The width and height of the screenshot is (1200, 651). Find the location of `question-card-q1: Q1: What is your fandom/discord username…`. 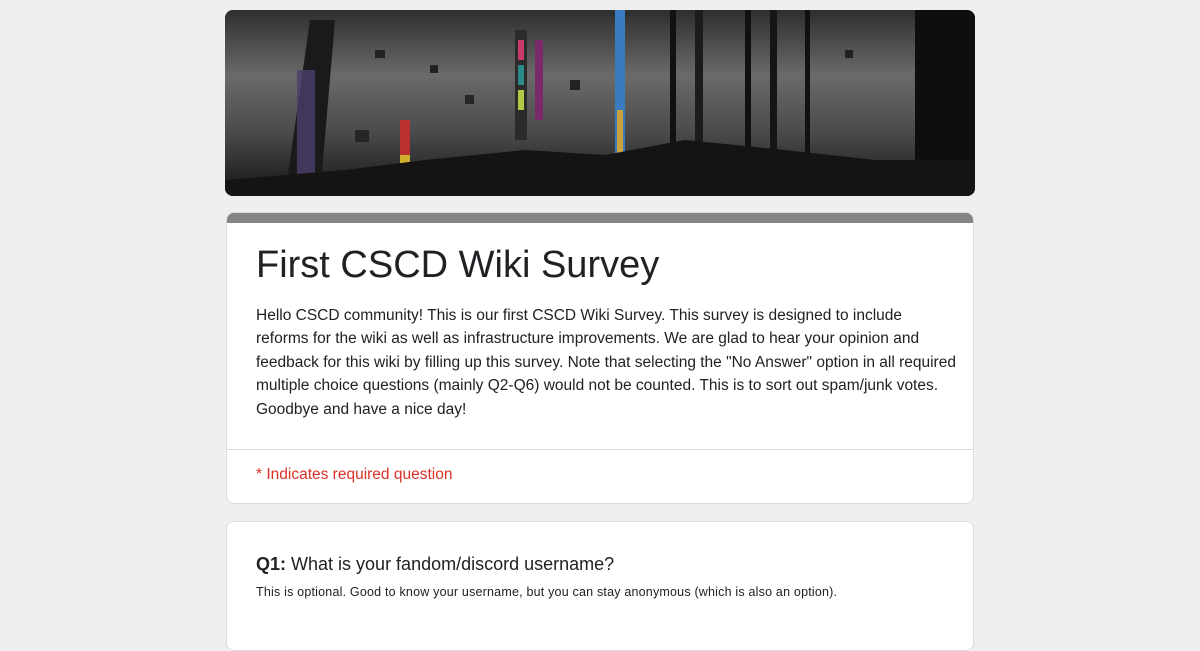

question-card-q1: Q1: What is your fandom/discord username… is located at coordinates (600, 586).